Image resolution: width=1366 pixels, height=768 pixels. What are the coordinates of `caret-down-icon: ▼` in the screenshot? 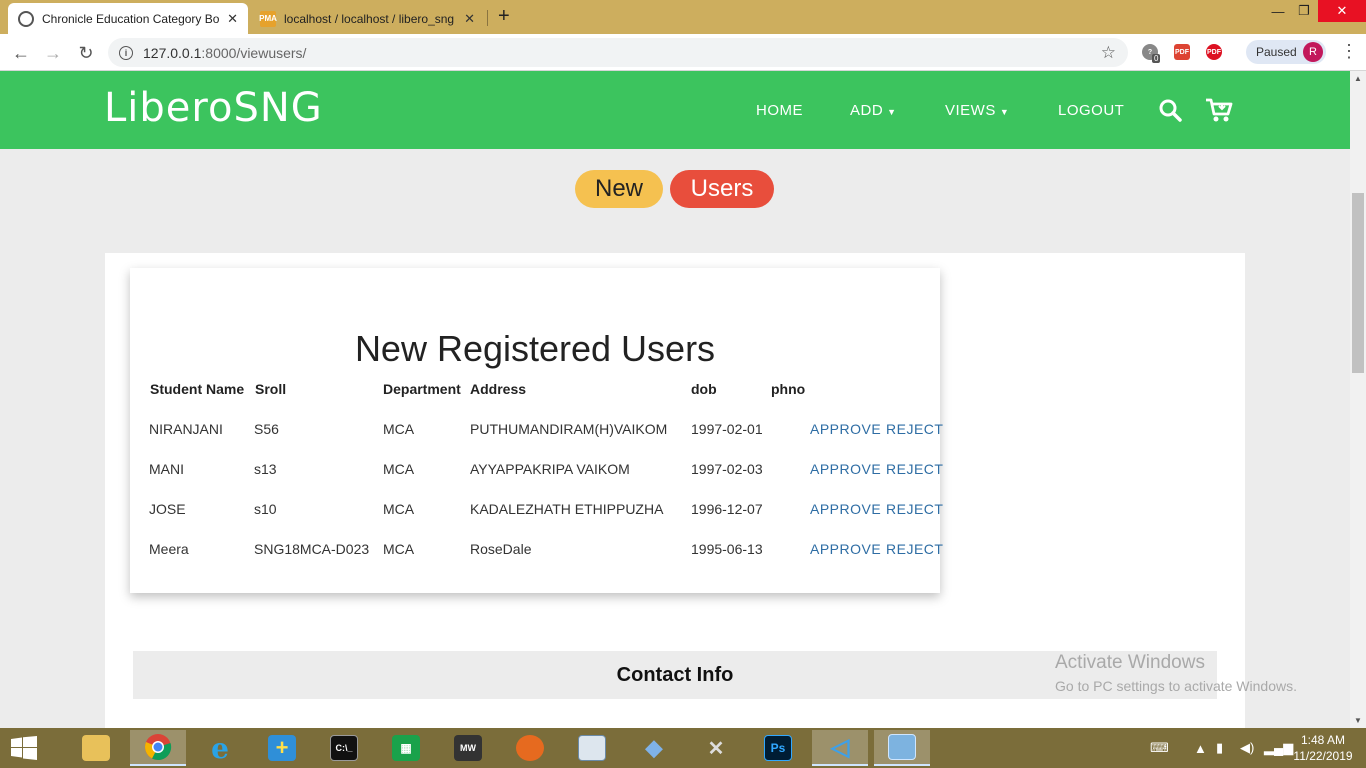 It's located at (892, 112).